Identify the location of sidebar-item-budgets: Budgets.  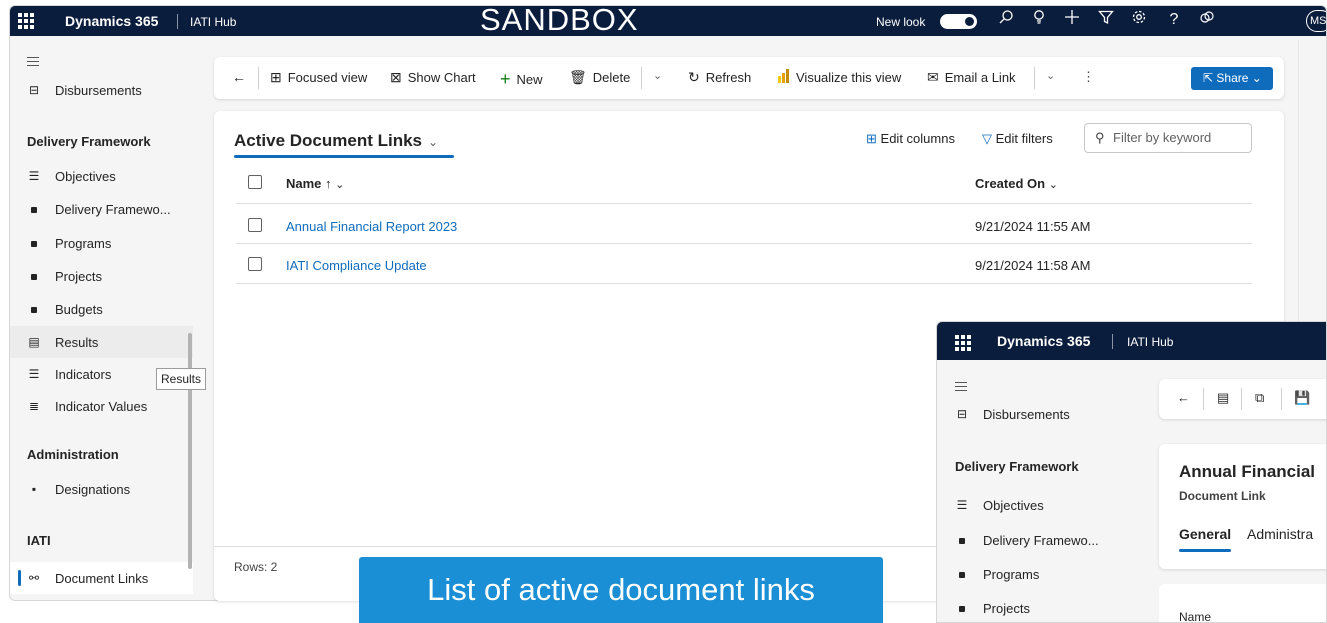
(101, 309).